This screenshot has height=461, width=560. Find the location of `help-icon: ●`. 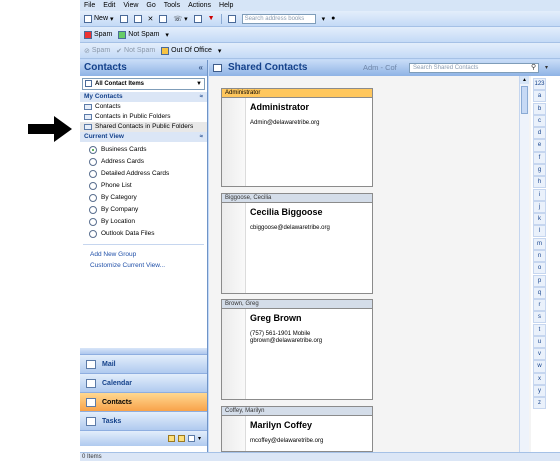

help-icon: ● is located at coordinates (333, 18).